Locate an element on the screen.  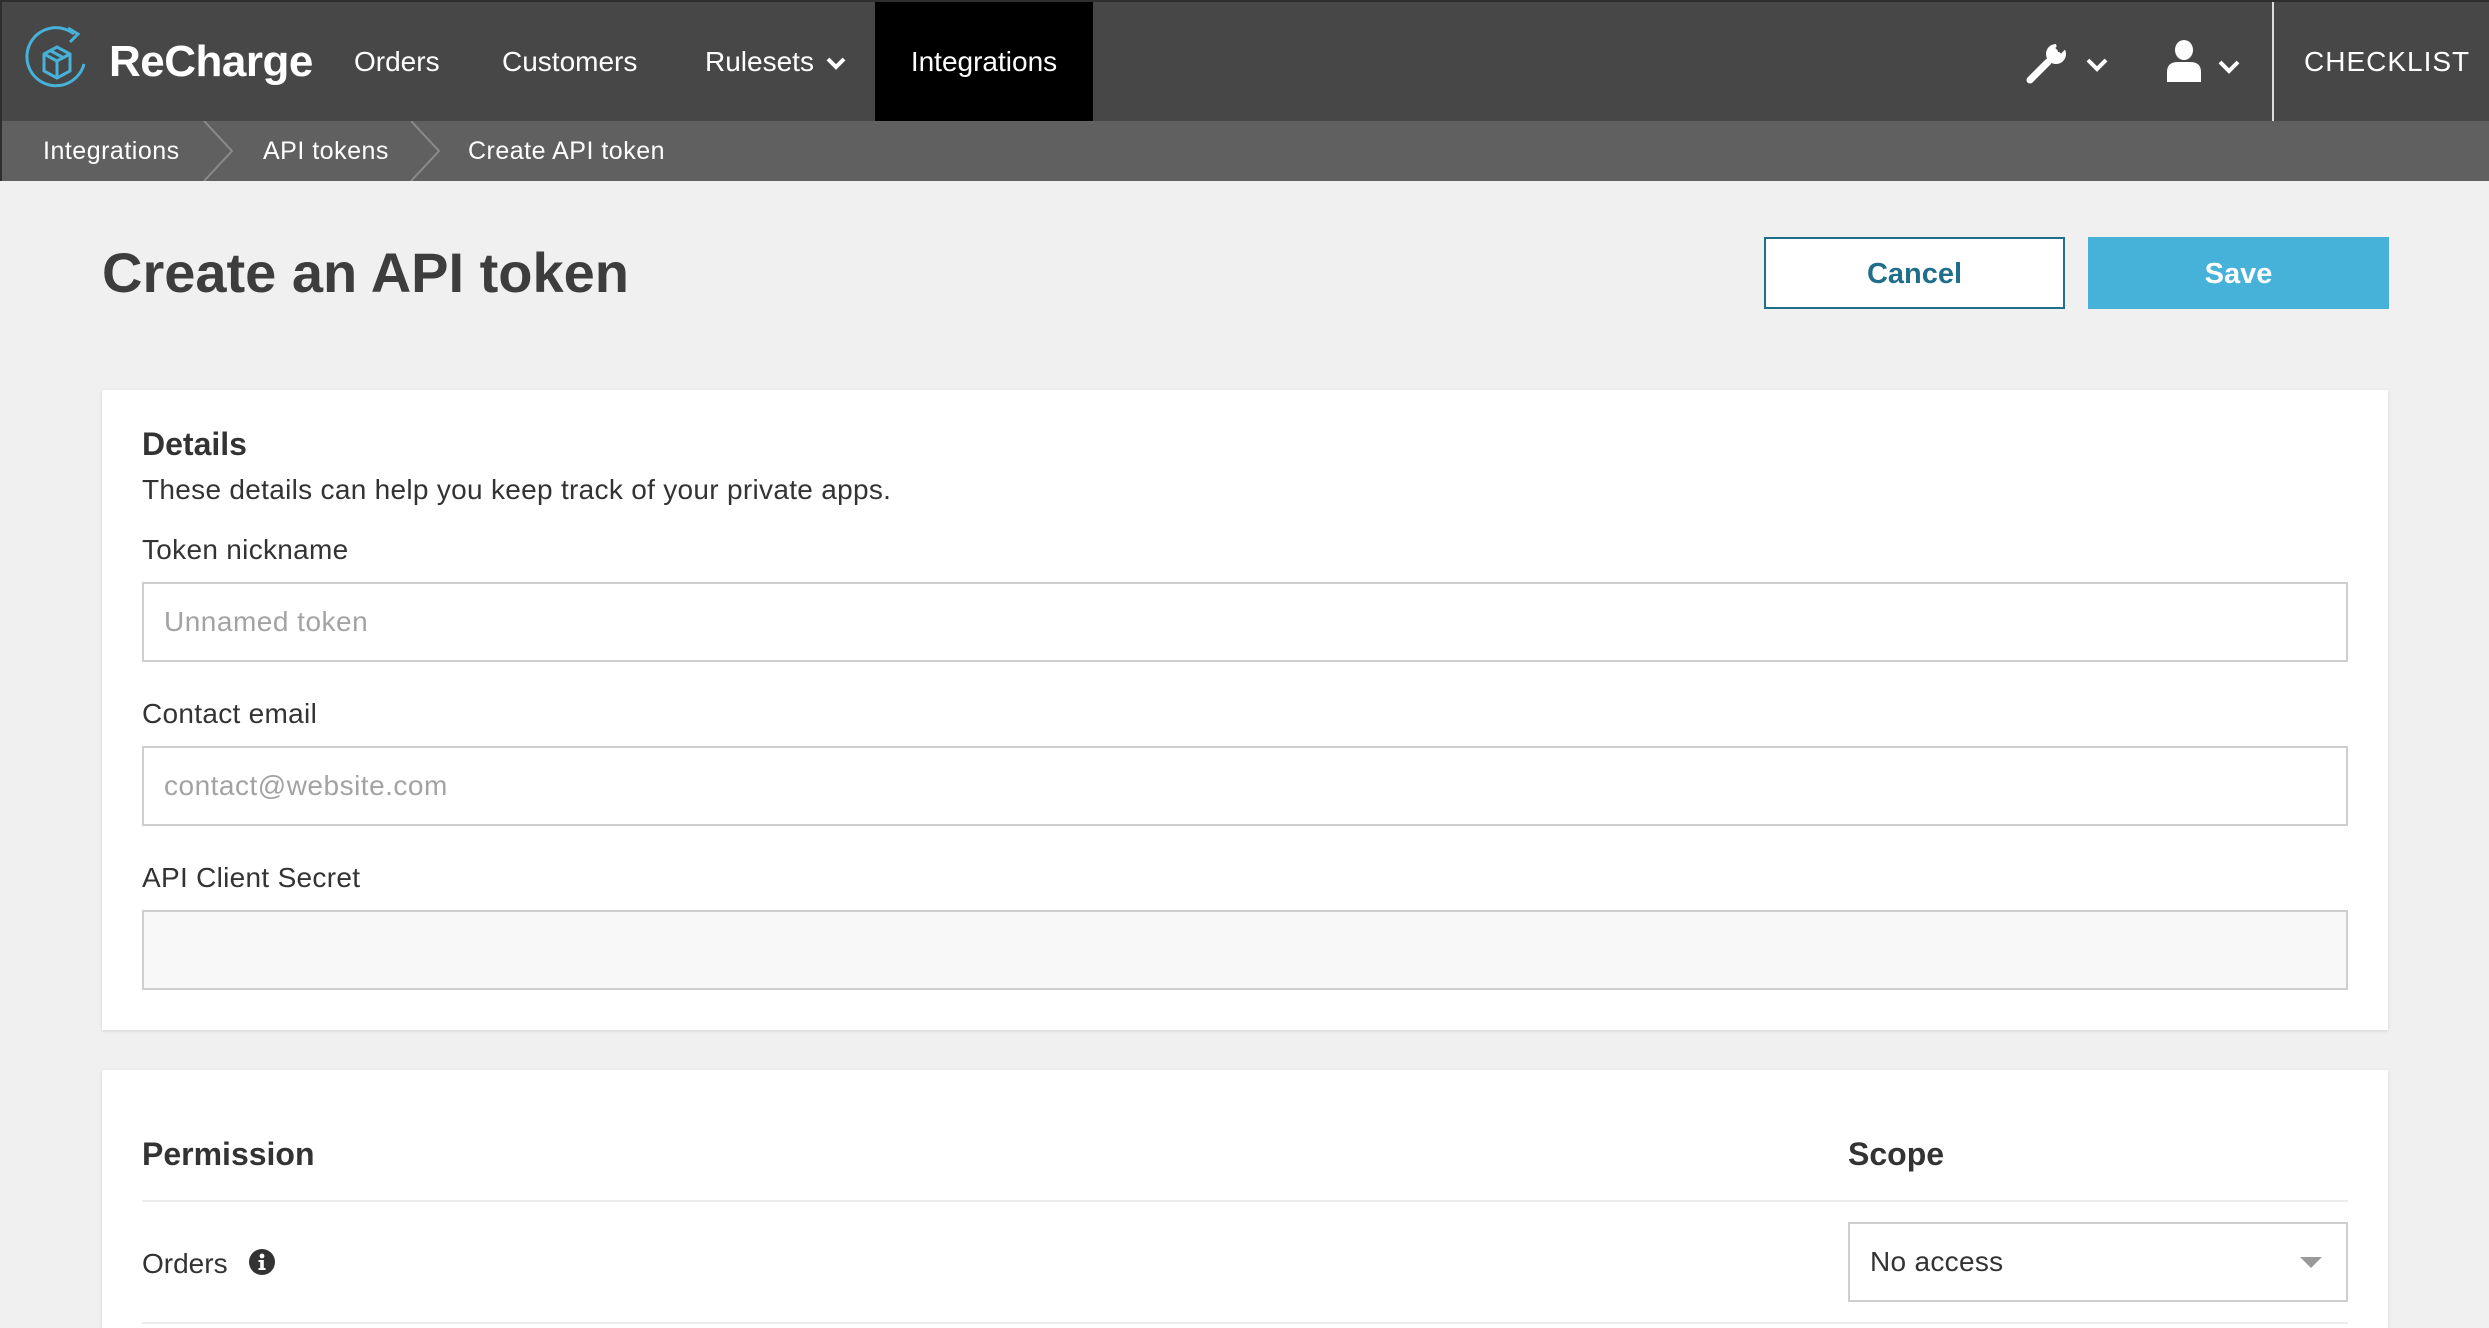
nav-orders: Orders is located at coordinates (397, 61).